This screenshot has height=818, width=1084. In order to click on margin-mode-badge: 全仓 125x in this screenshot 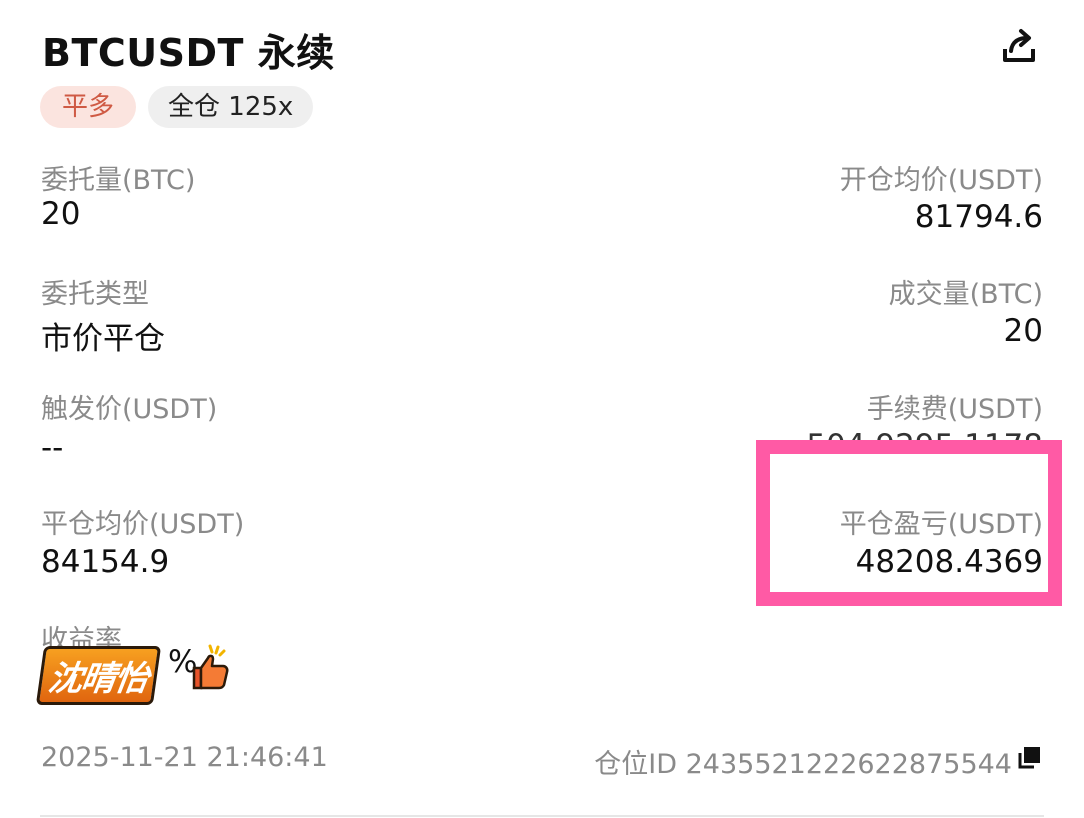, I will do `click(231, 107)`.